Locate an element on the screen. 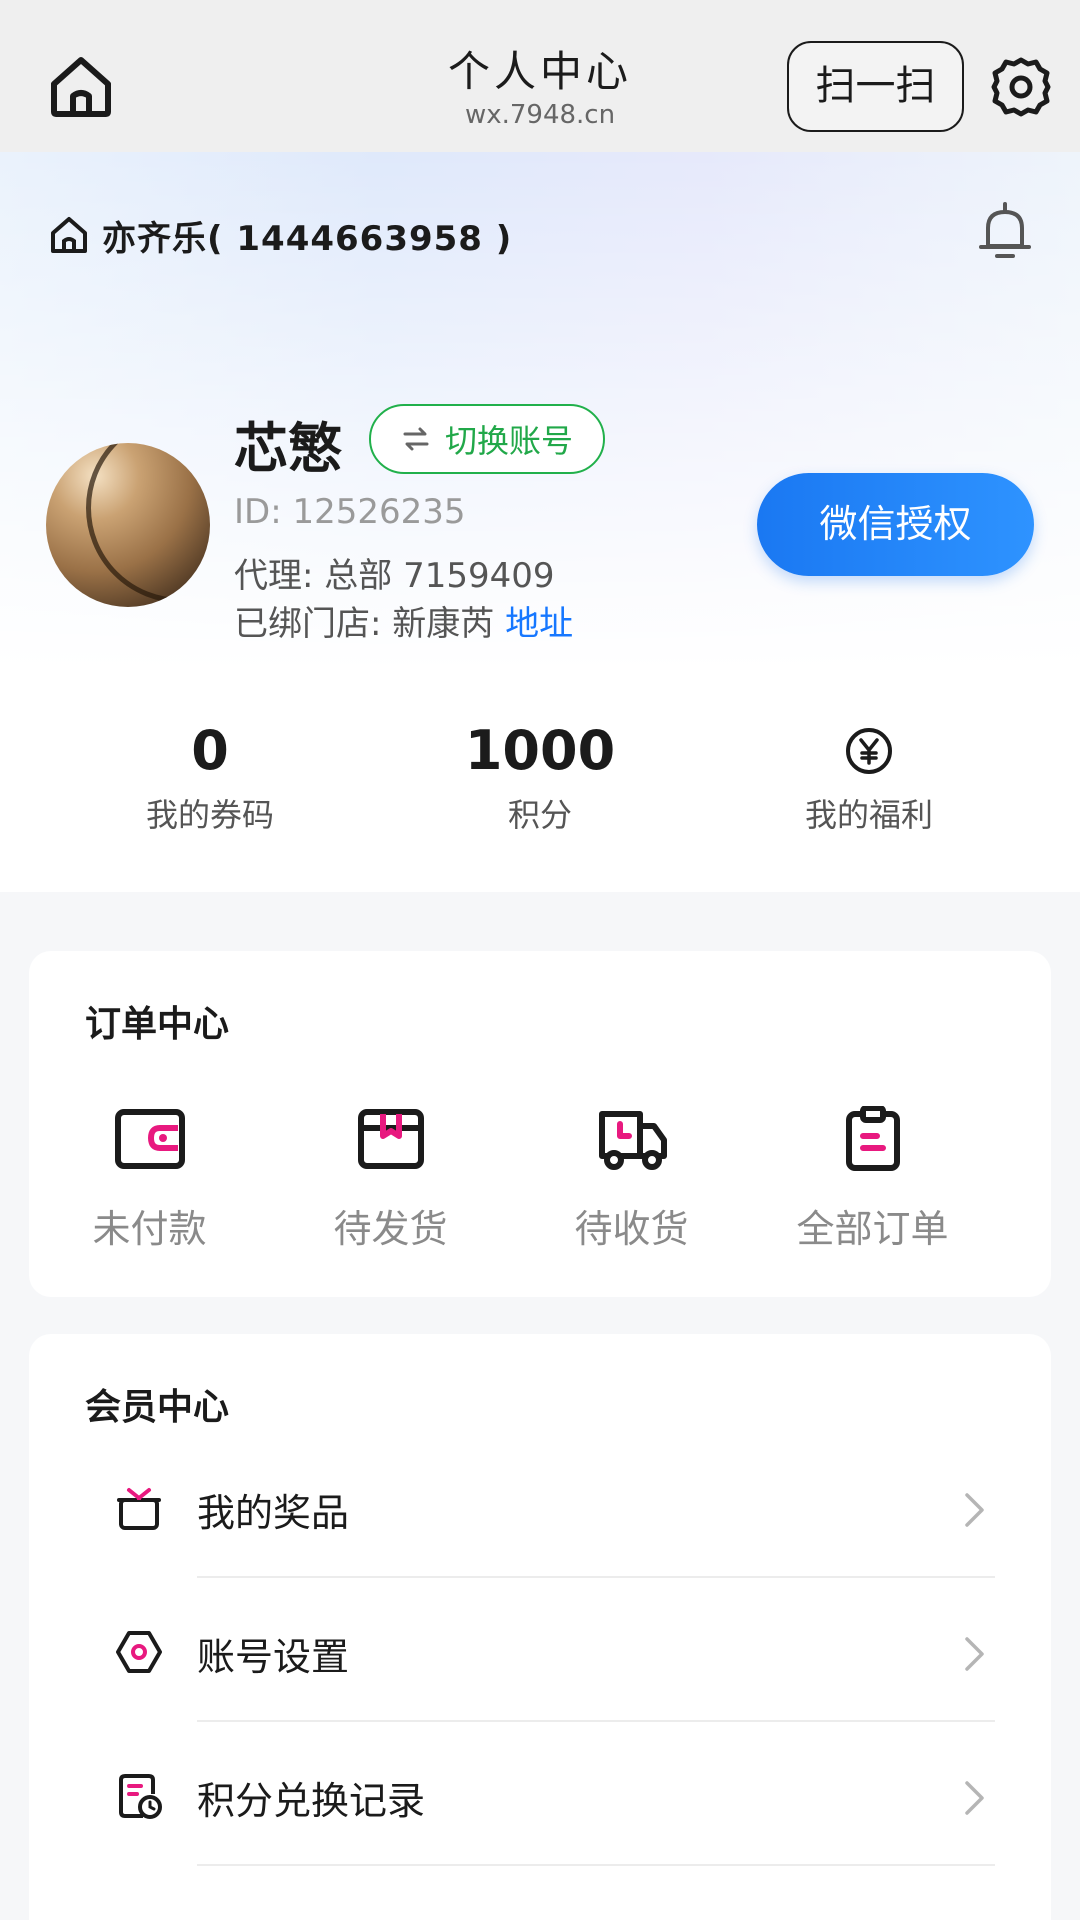  wallet-icon is located at coordinates (149, 1139).